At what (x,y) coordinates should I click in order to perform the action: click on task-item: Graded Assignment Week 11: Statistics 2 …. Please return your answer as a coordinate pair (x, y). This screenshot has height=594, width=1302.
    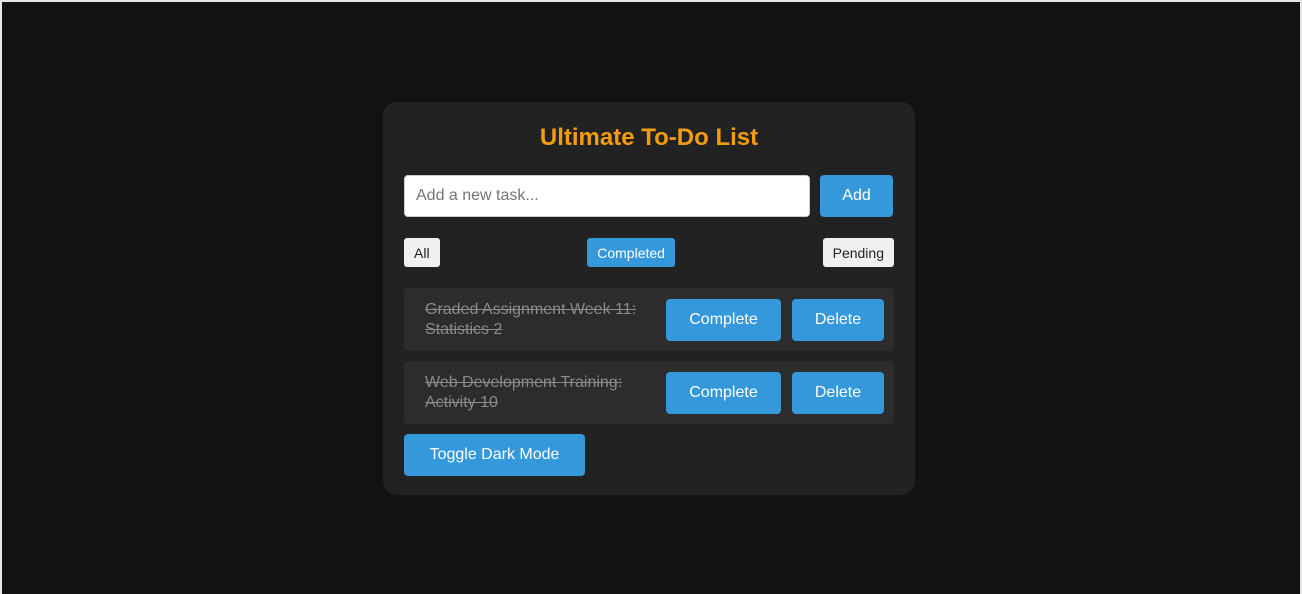
    Looking at the image, I should click on (649, 319).